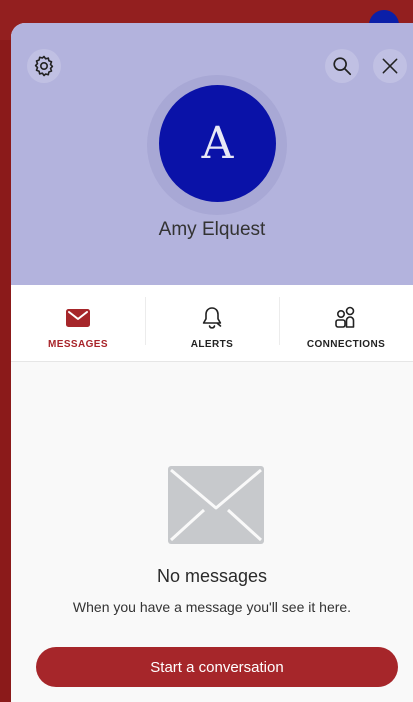  What do you see at coordinates (345, 317) in the screenshot?
I see `people-icon` at bounding box center [345, 317].